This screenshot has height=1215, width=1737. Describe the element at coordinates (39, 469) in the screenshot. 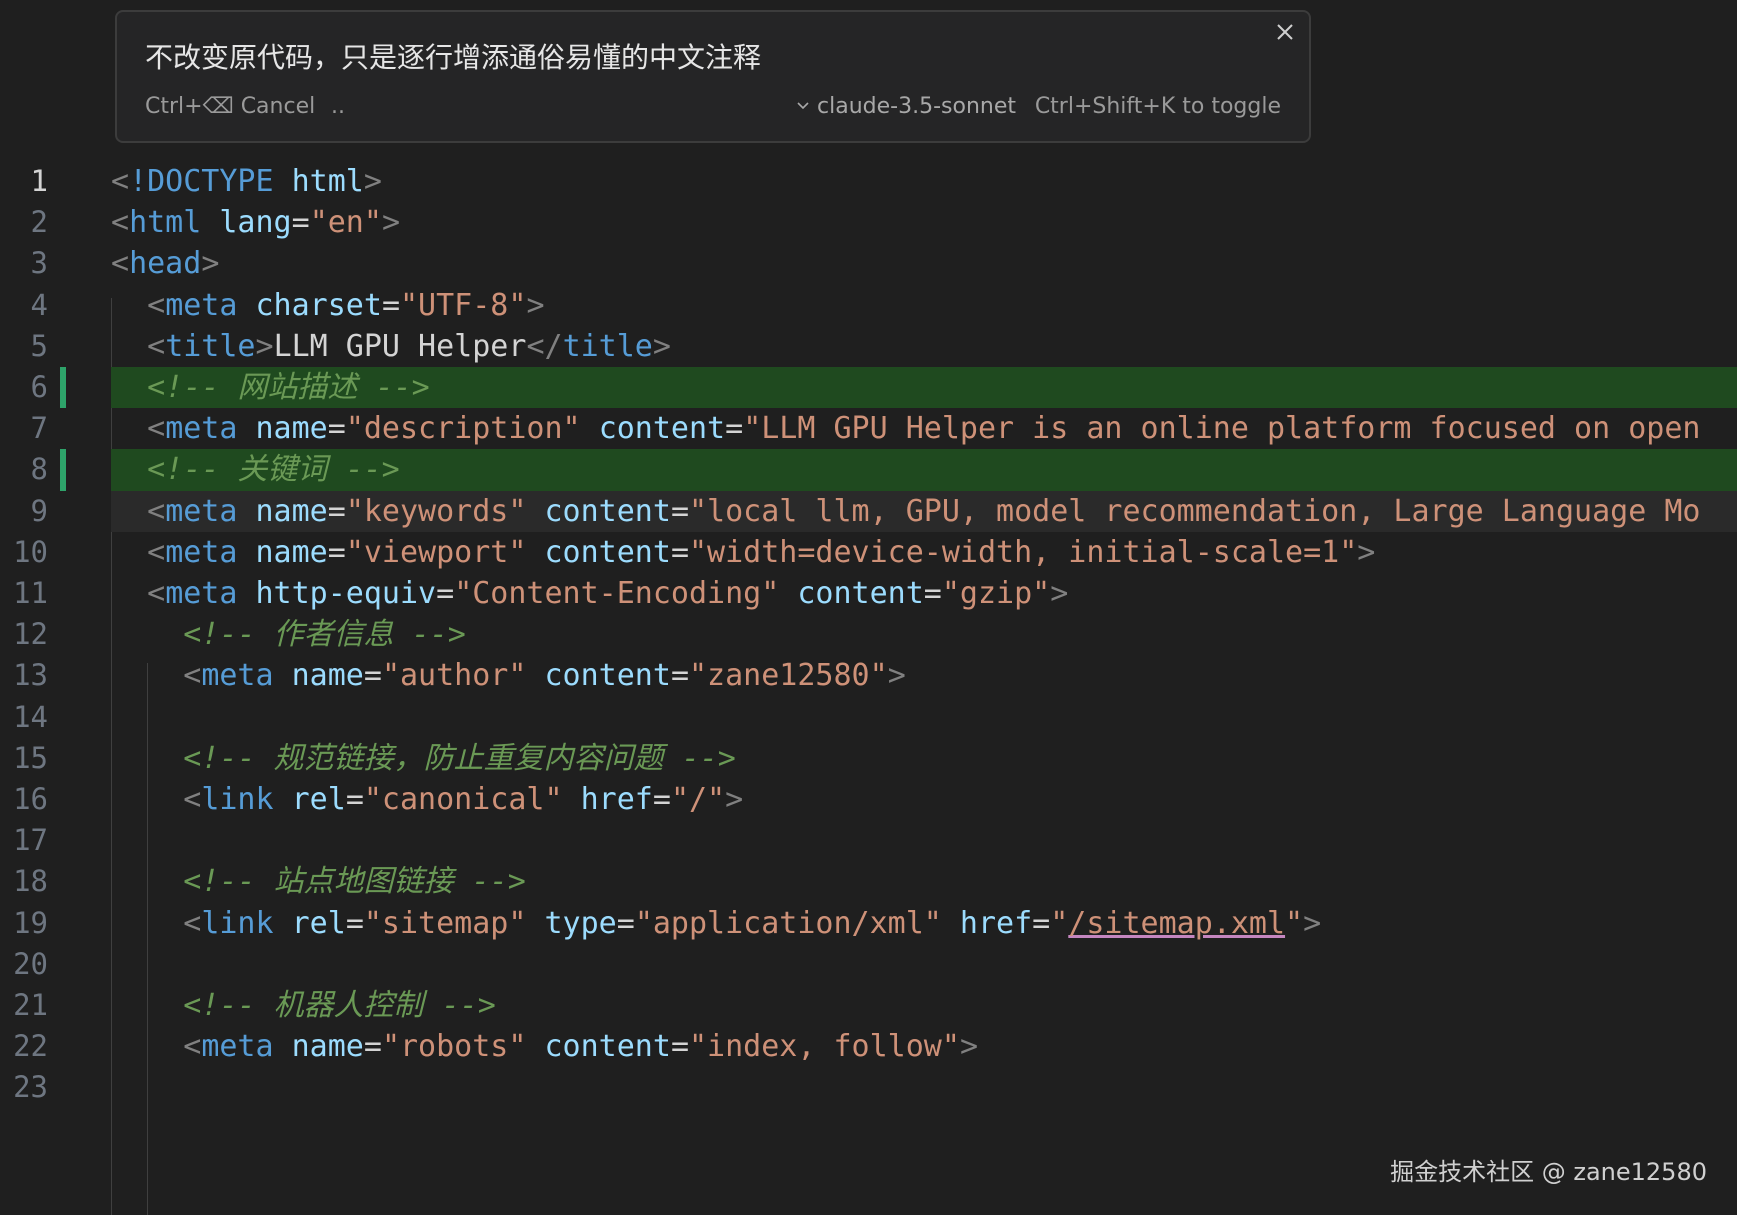

I see `line-number: 8` at that location.